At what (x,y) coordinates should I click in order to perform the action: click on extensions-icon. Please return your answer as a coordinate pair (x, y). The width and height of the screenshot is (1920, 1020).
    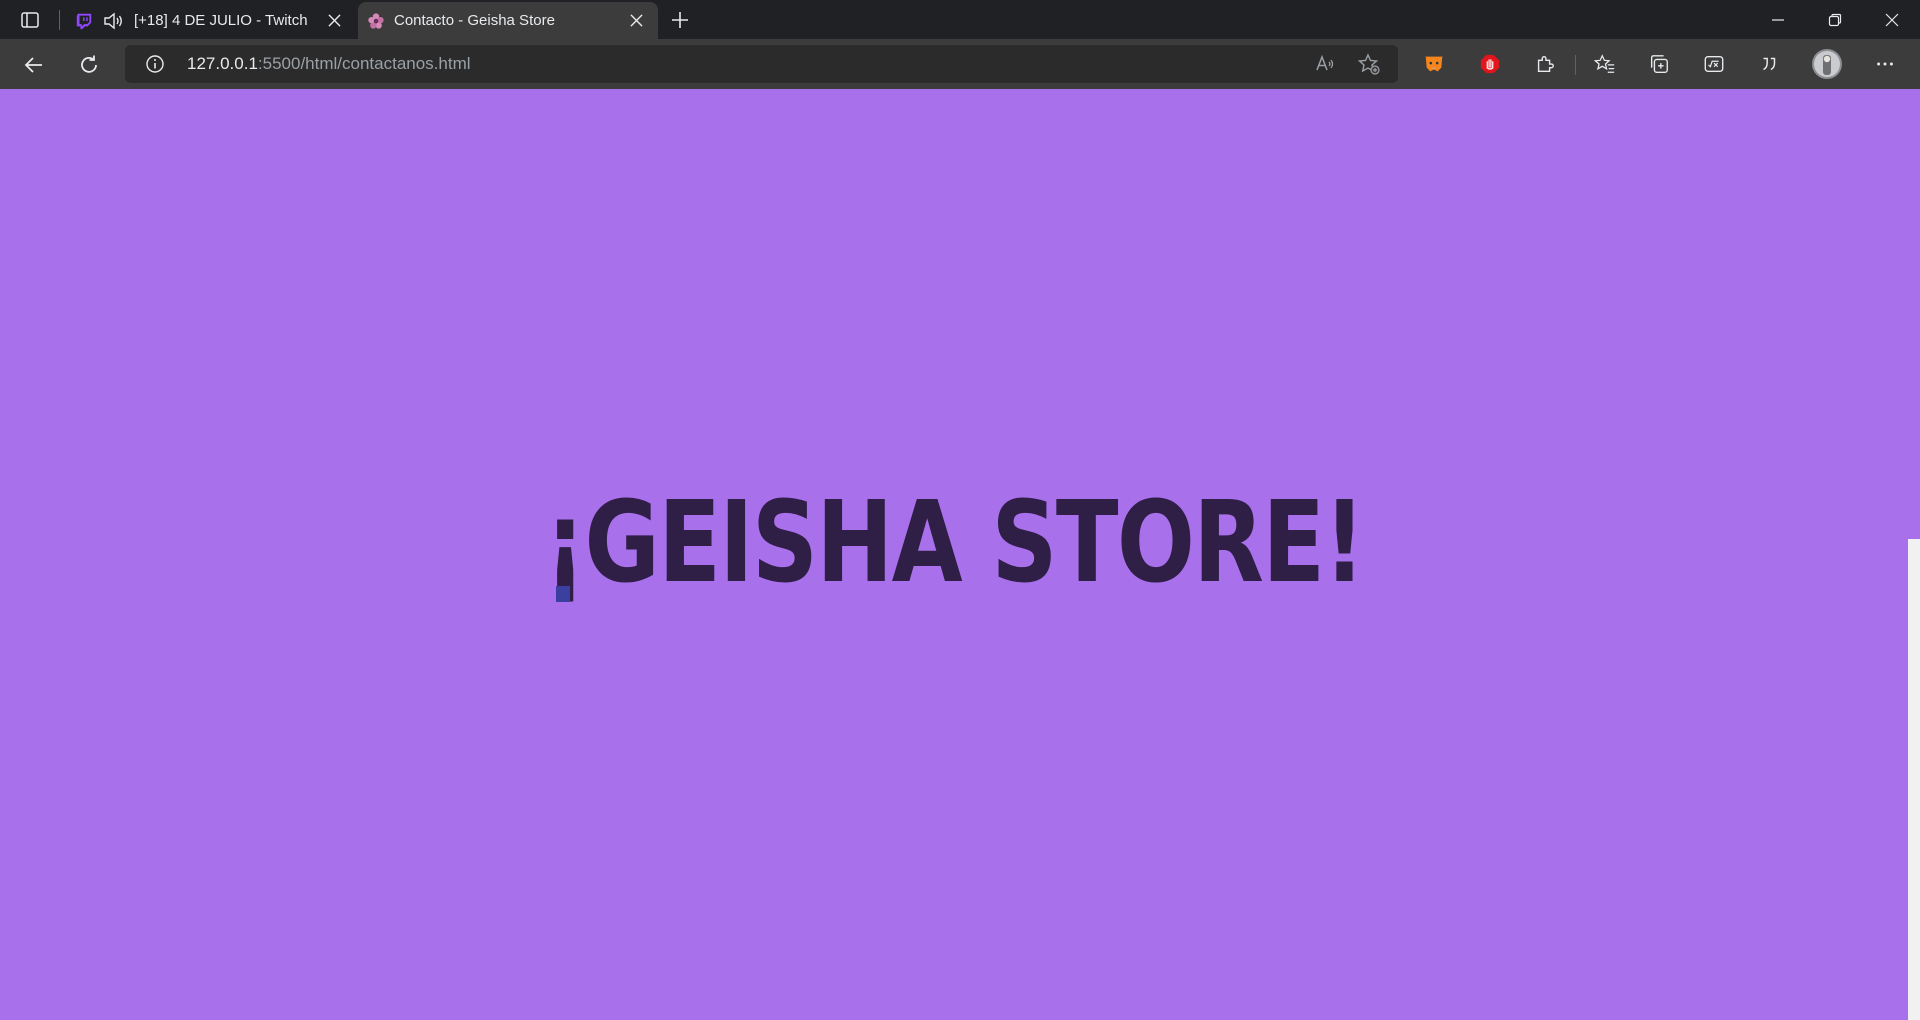
    Looking at the image, I should click on (1545, 64).